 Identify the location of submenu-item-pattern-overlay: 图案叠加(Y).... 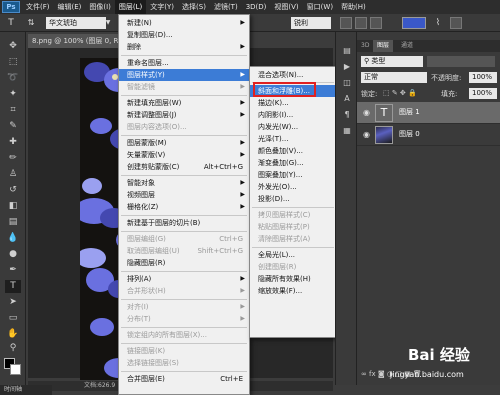
(293, 175).